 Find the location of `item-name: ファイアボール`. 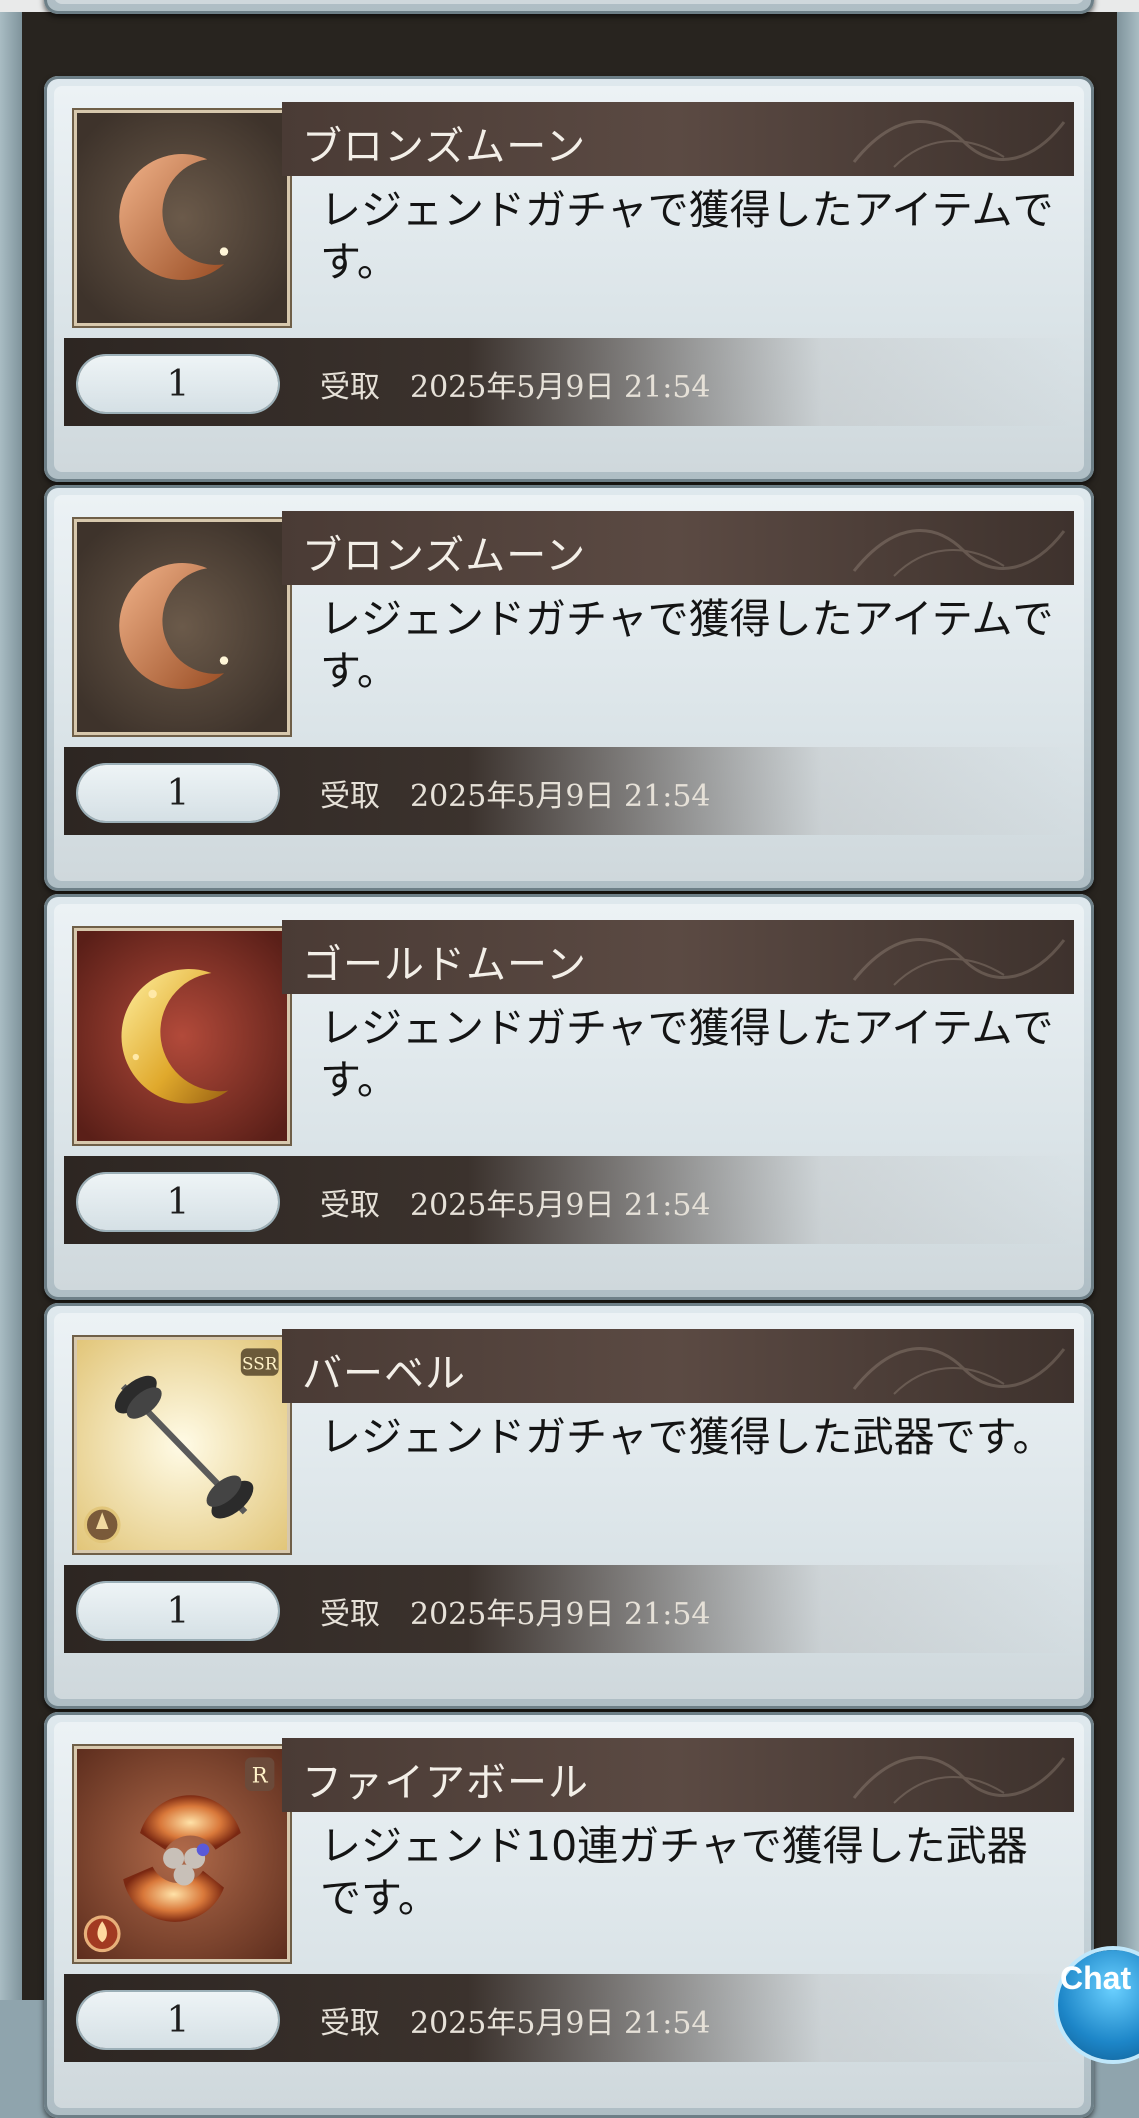

item-name: ファイアボール is located at coordinates (445, 1783).